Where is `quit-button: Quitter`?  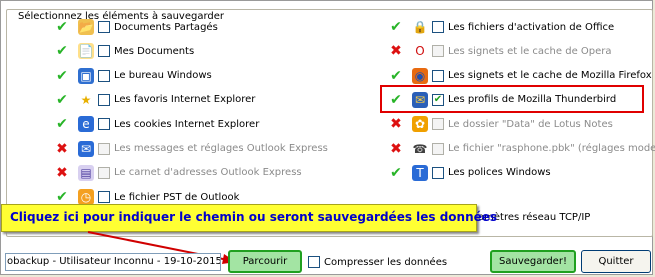 quit-button: Quitter is located at coordinates (616, 261).